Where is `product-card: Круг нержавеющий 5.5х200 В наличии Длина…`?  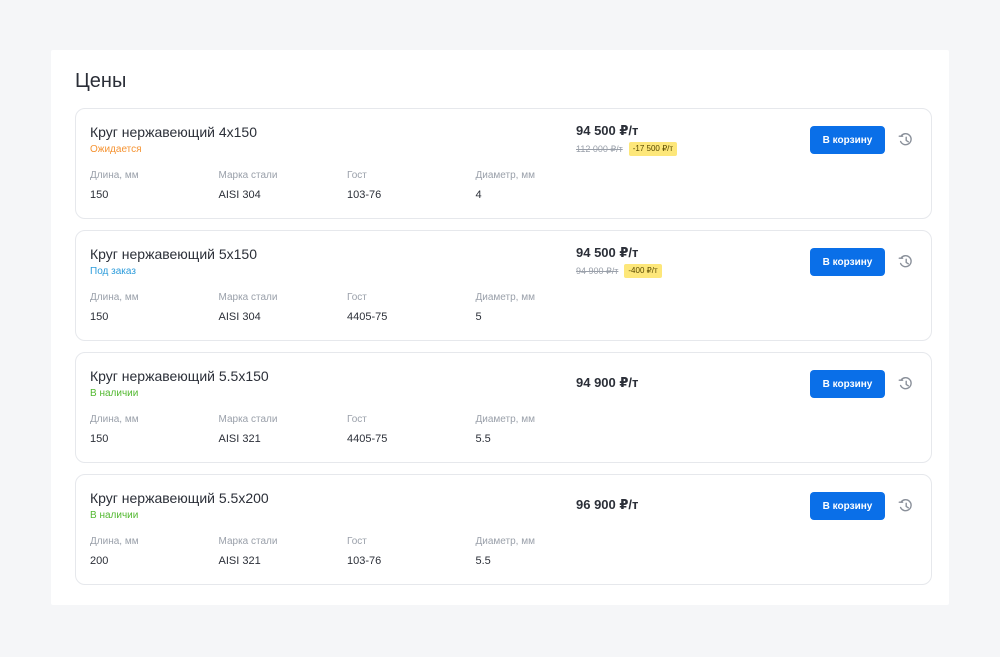
product-card: Круг нержавеющий 5.5х200 В наличии Длина… is located at coordinates (503, 529).